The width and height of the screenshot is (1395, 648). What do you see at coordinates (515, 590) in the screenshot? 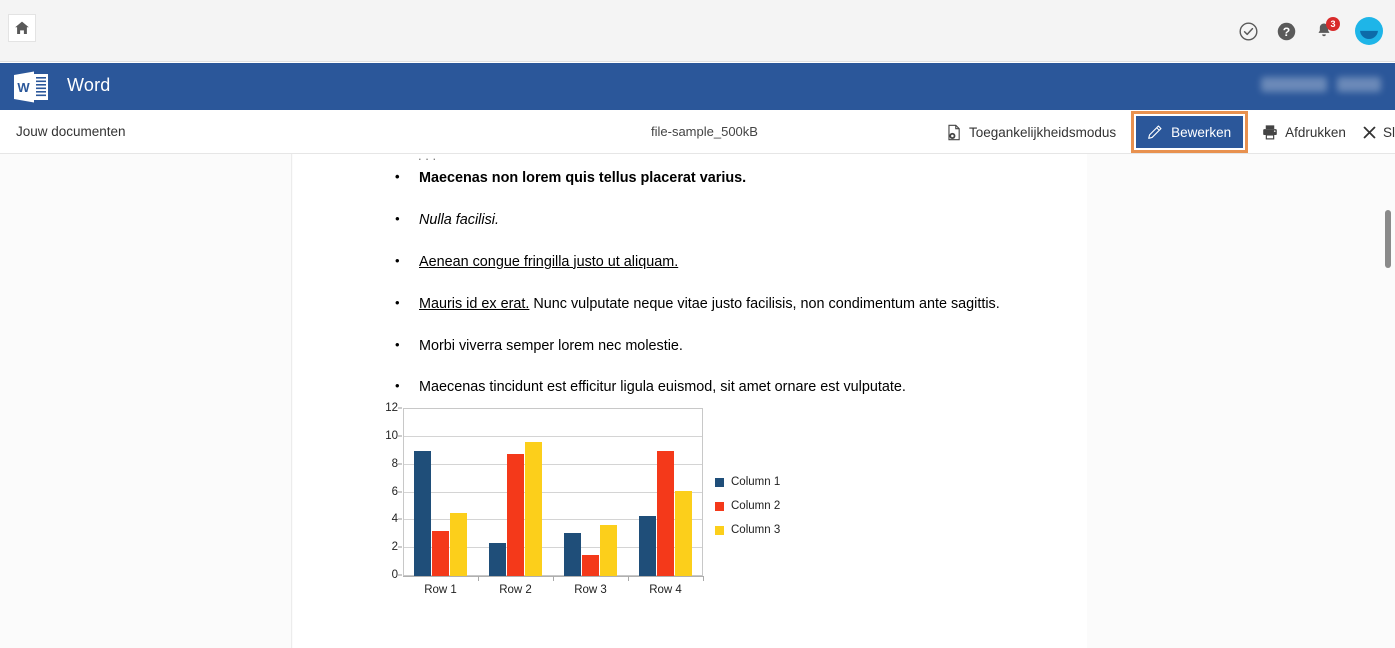
I see `chart-x-tick-label: Row 2` at bounding box center [515, 590].